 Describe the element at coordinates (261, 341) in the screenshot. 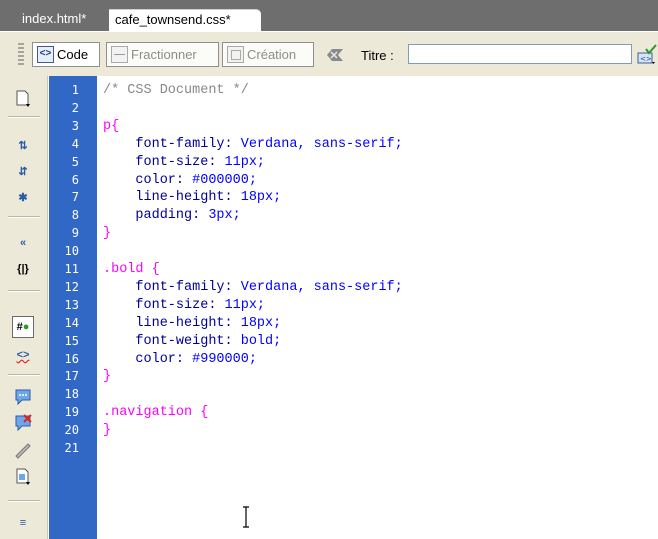

I see `code-token: bold;` at that location.